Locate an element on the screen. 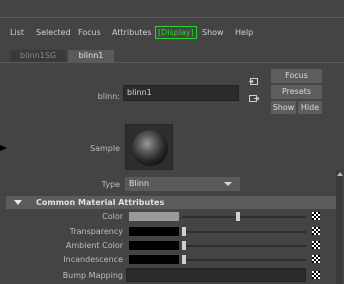  node-name-label: blinn: is located at coordinates (108, 96).